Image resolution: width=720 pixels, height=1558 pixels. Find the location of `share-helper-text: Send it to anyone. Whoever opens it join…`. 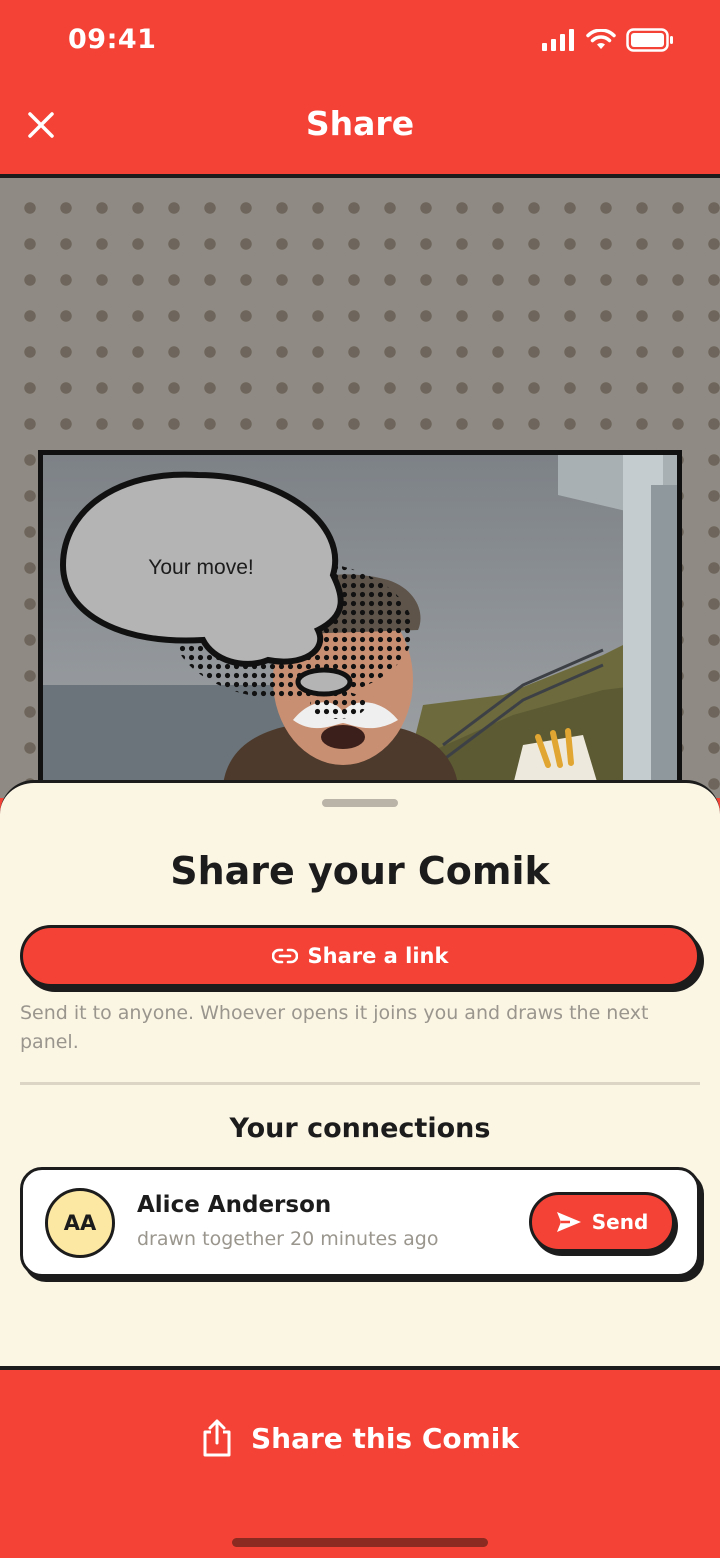

share-helper-text: Send it to anyone. Whoever opens it join… is located at coordinates (334, 1027).